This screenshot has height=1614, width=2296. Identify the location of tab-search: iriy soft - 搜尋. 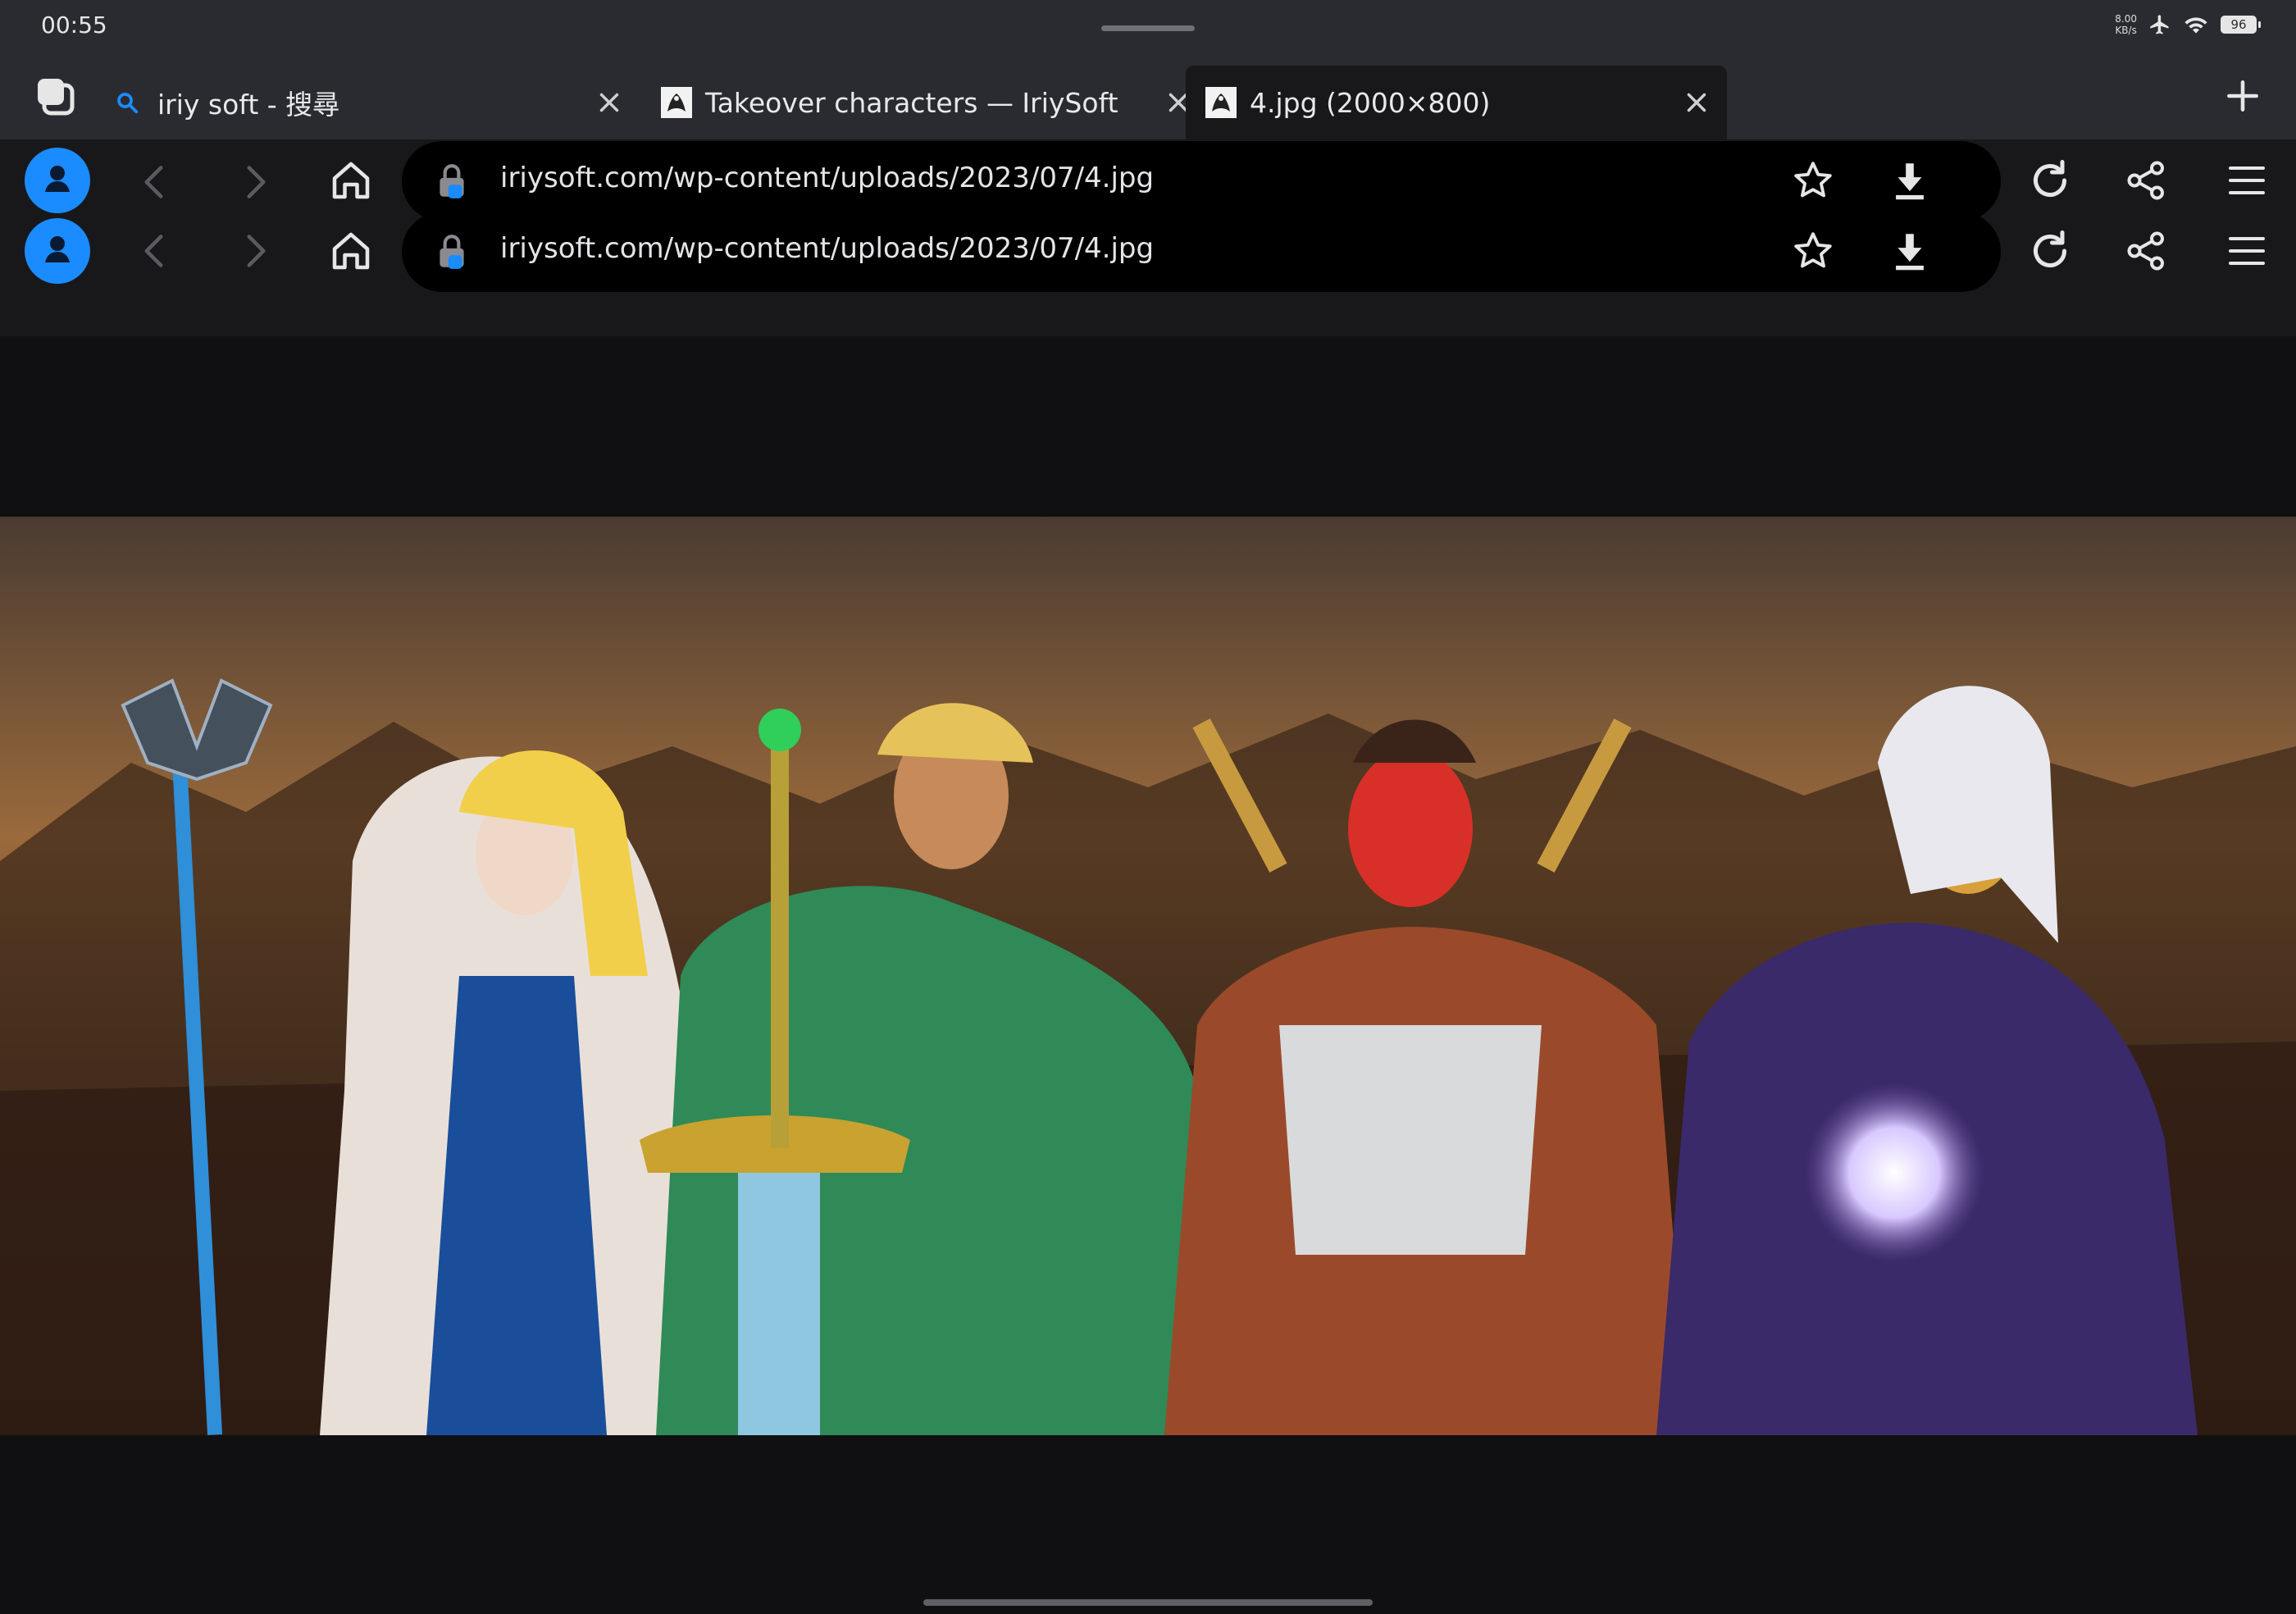
(377, 102).